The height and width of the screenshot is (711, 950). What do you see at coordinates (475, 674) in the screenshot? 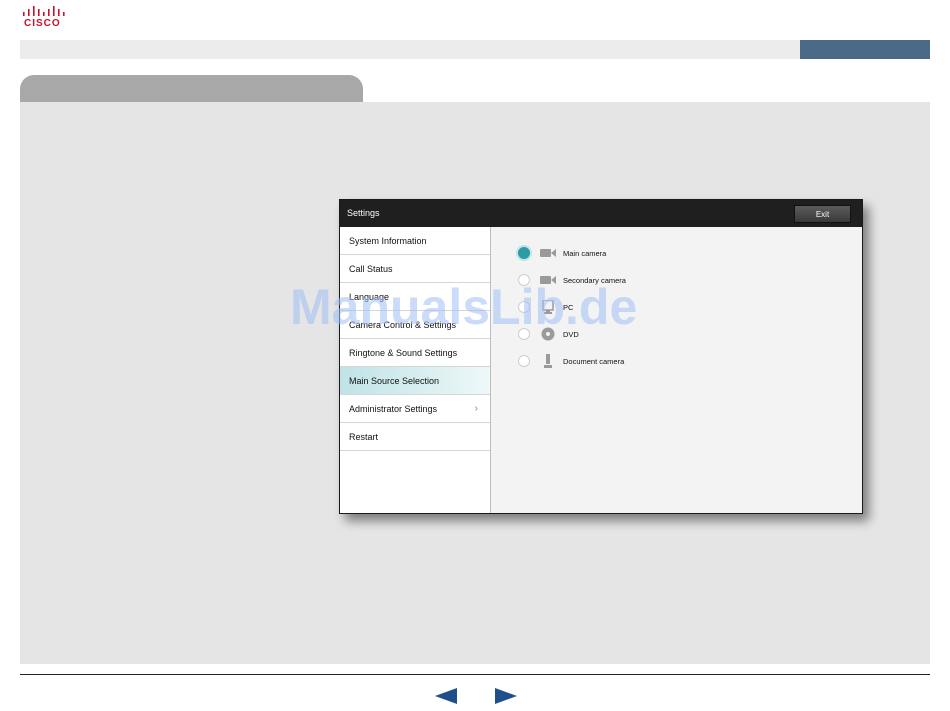
I see `footer-divider` at bounding box center [475, 674].